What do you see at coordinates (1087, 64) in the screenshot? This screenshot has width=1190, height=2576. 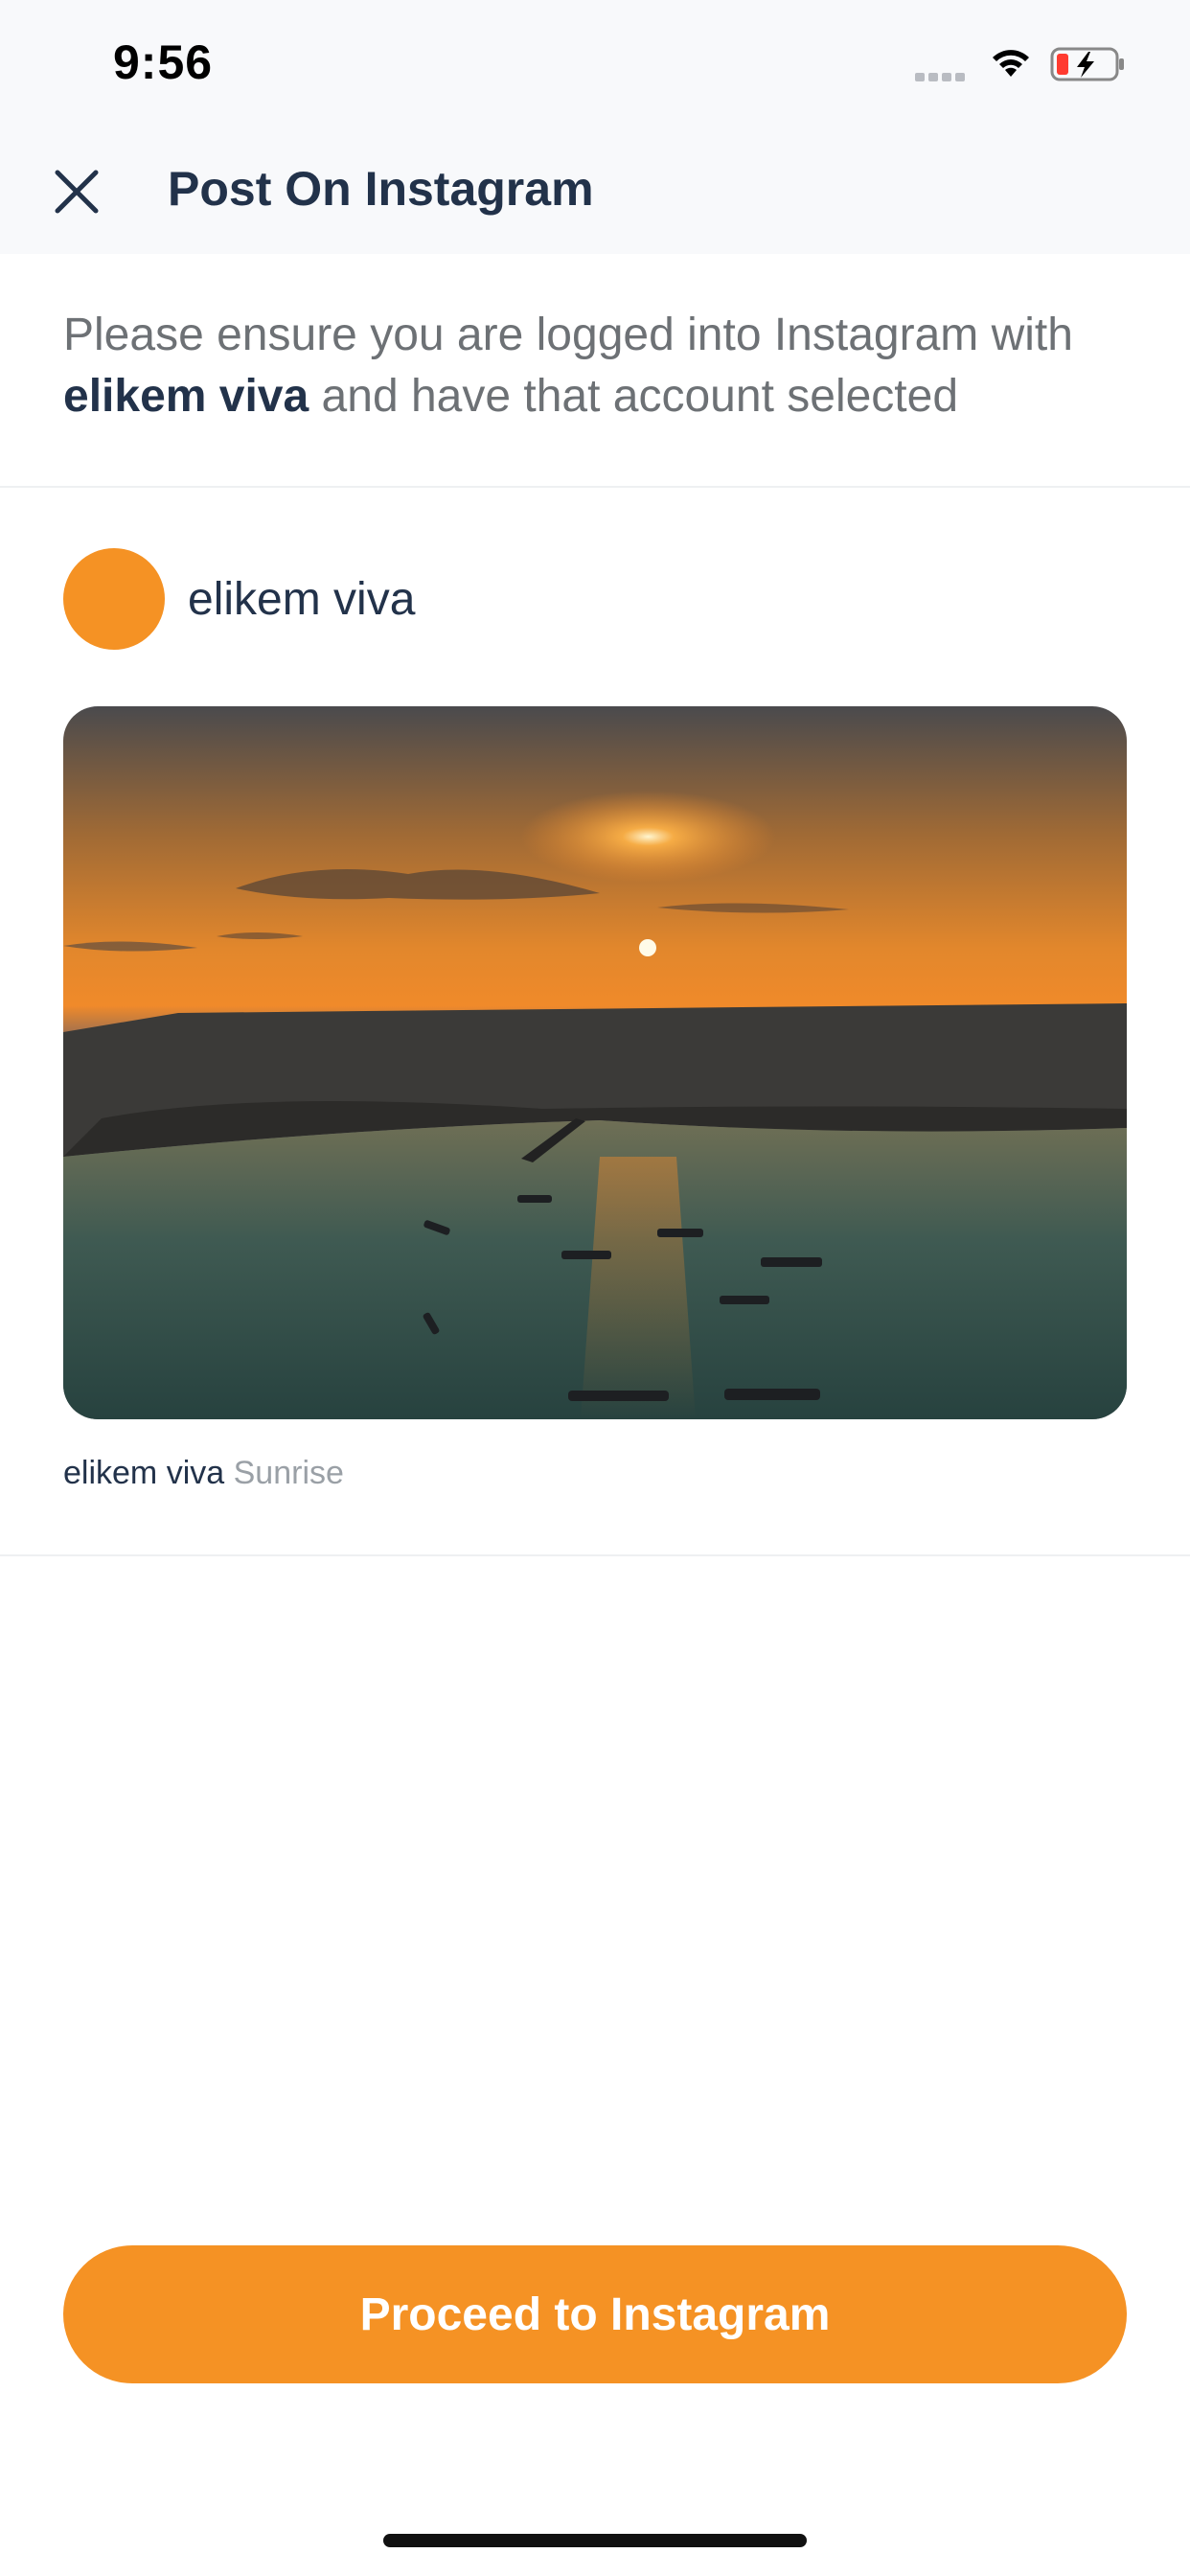 I see `battery-charging-icon` at bounding box center [1087, 64].